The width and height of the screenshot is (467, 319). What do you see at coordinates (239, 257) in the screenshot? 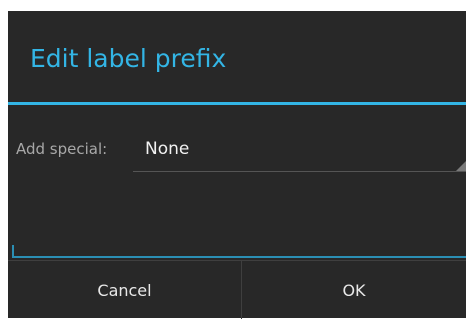
I see `text-field-underline` at bounding box center [239, 257].